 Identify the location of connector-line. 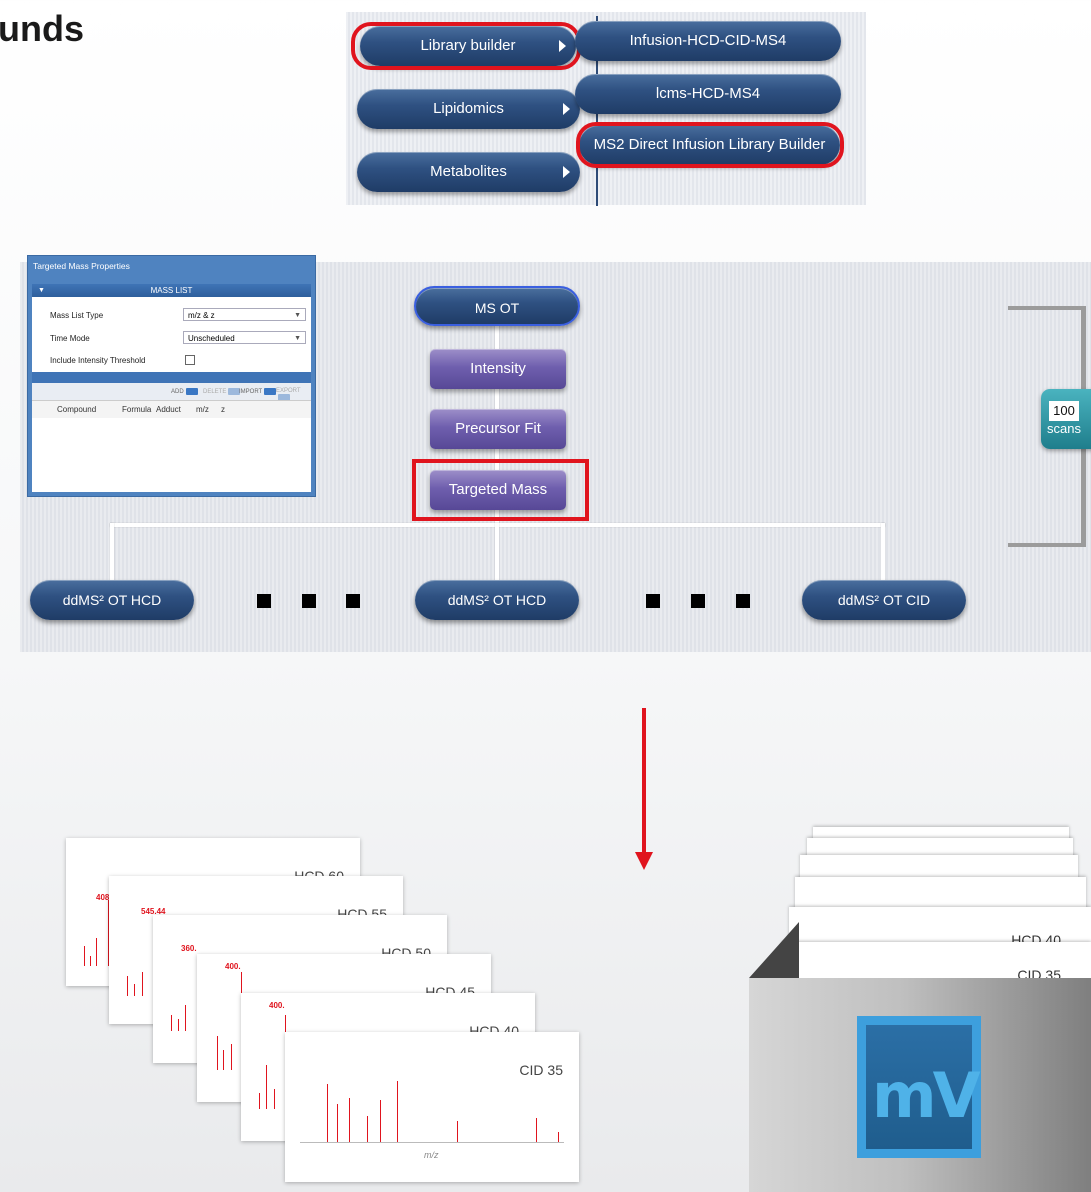
(112, 553).